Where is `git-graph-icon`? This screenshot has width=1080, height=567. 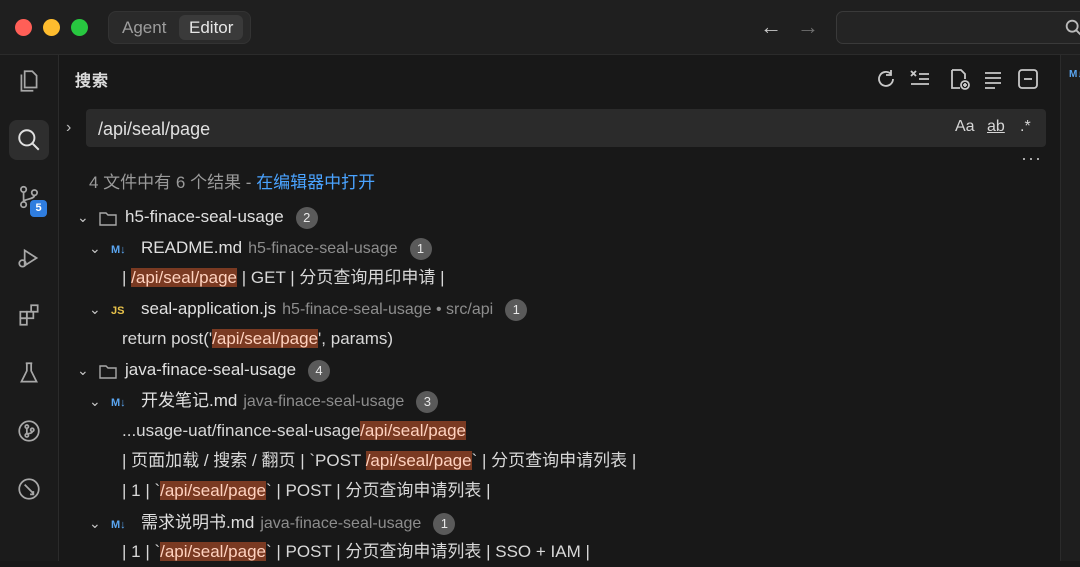
git-graph-icon is located at coordinates (29, 431).